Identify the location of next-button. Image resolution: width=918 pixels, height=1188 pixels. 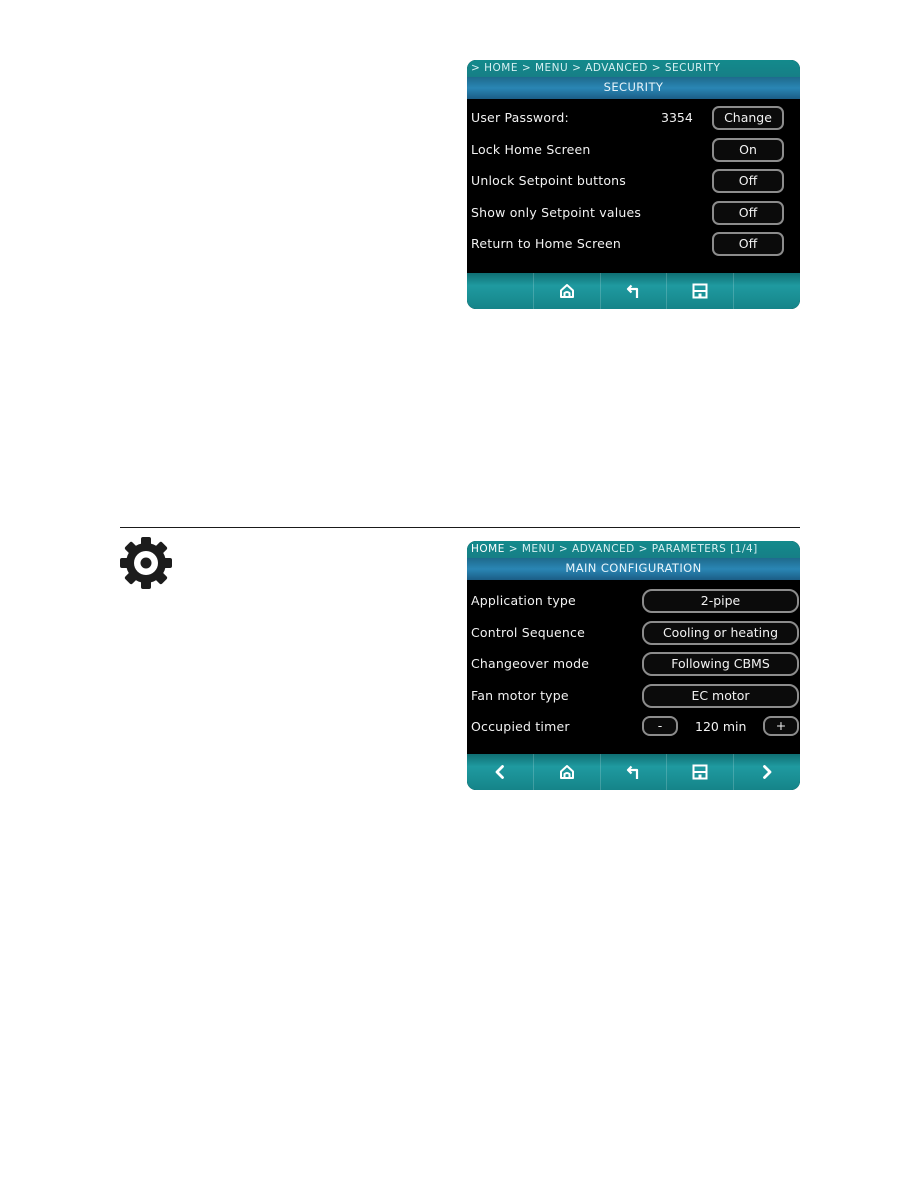
(766, 772).